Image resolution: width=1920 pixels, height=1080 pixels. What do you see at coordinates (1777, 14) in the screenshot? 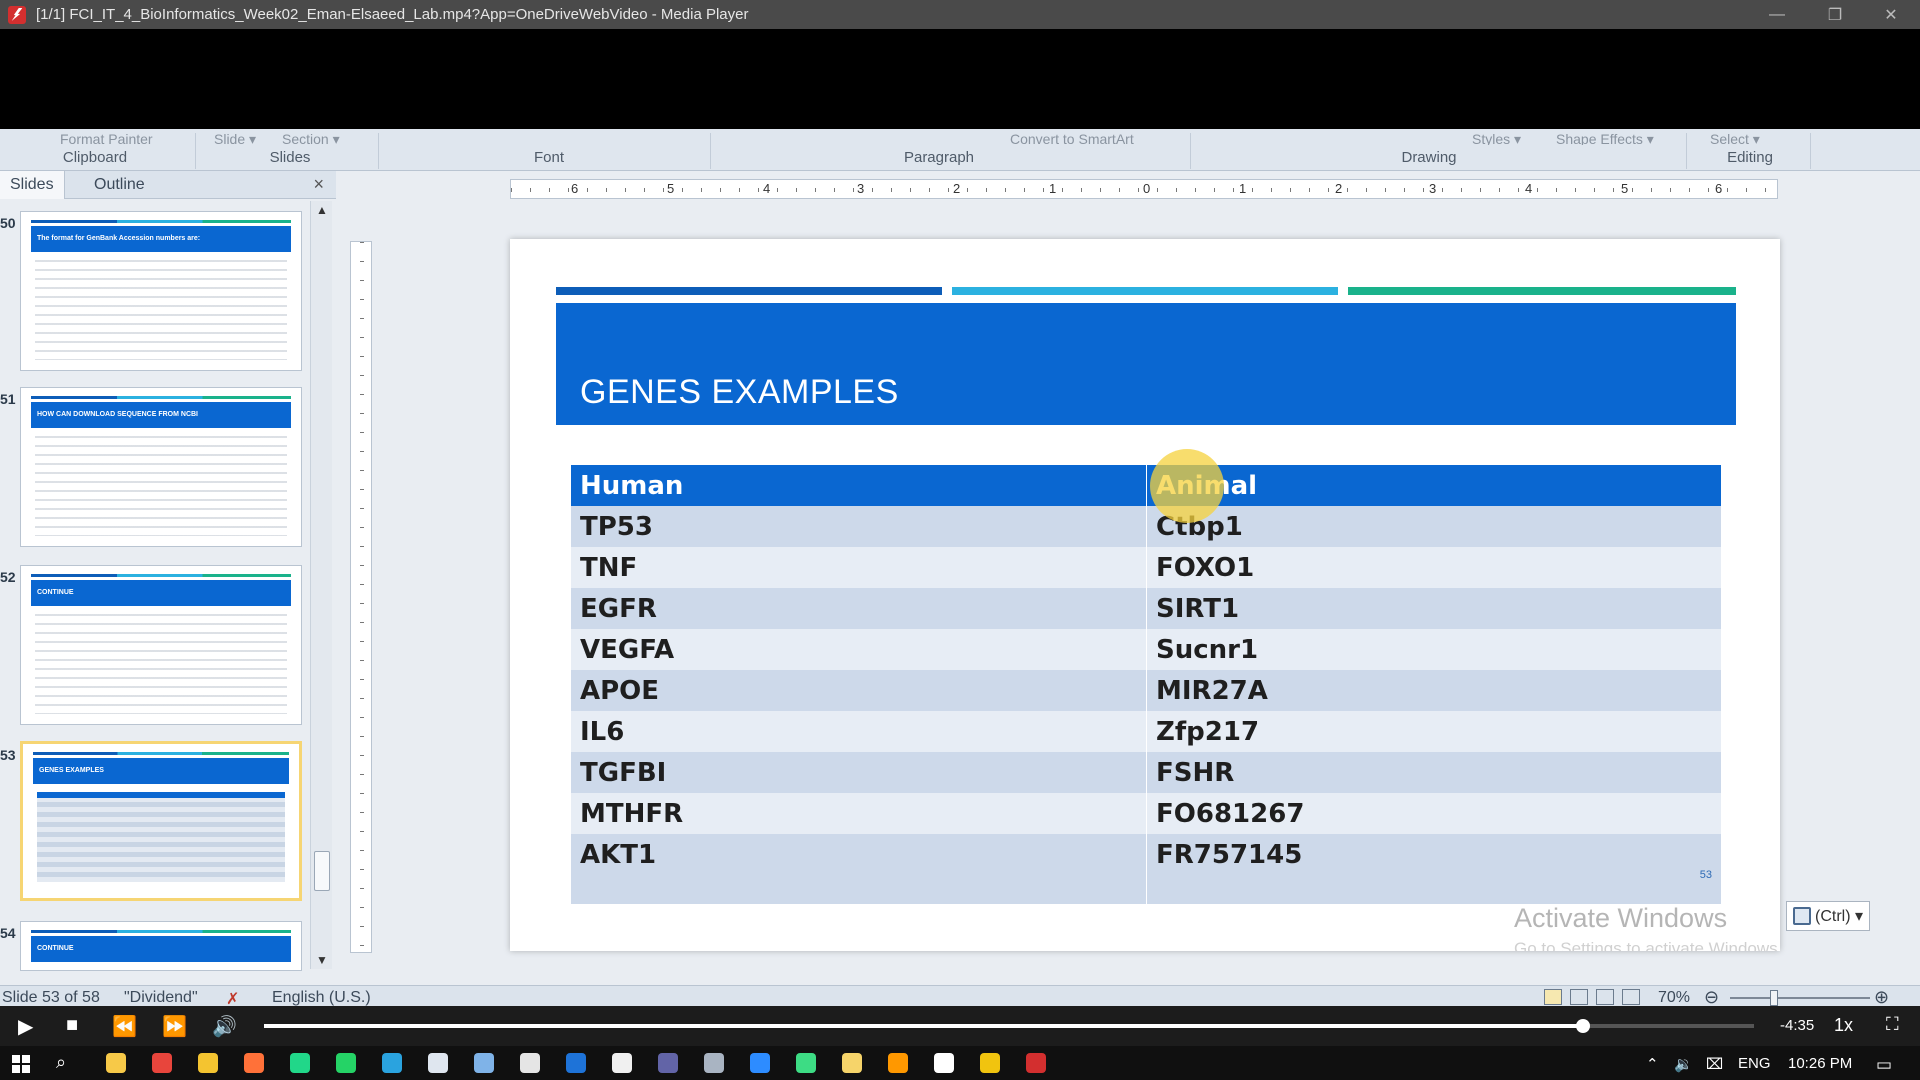
I see `minimize-button: —` at bounding box center [1777, 14].